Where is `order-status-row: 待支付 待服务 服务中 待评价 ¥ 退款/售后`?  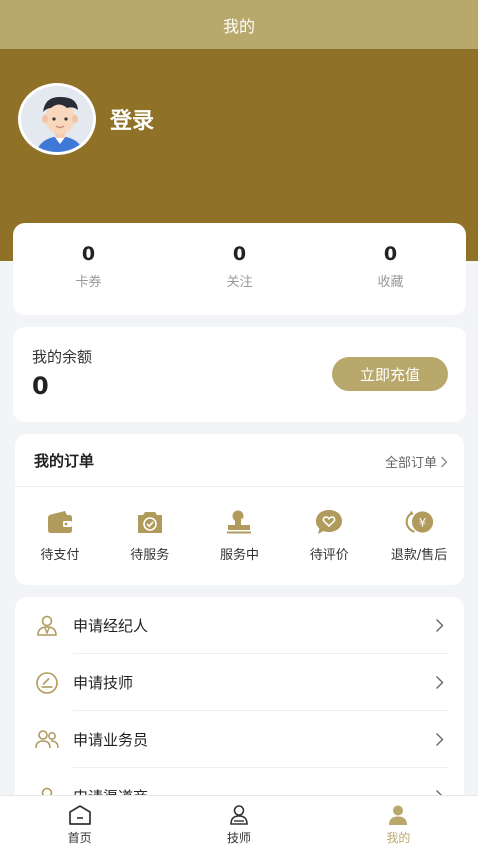
order-status-row: 待支付 待服务 服务中 待评价 ¥ 退款/售后 is located at coordinates (239, 535).